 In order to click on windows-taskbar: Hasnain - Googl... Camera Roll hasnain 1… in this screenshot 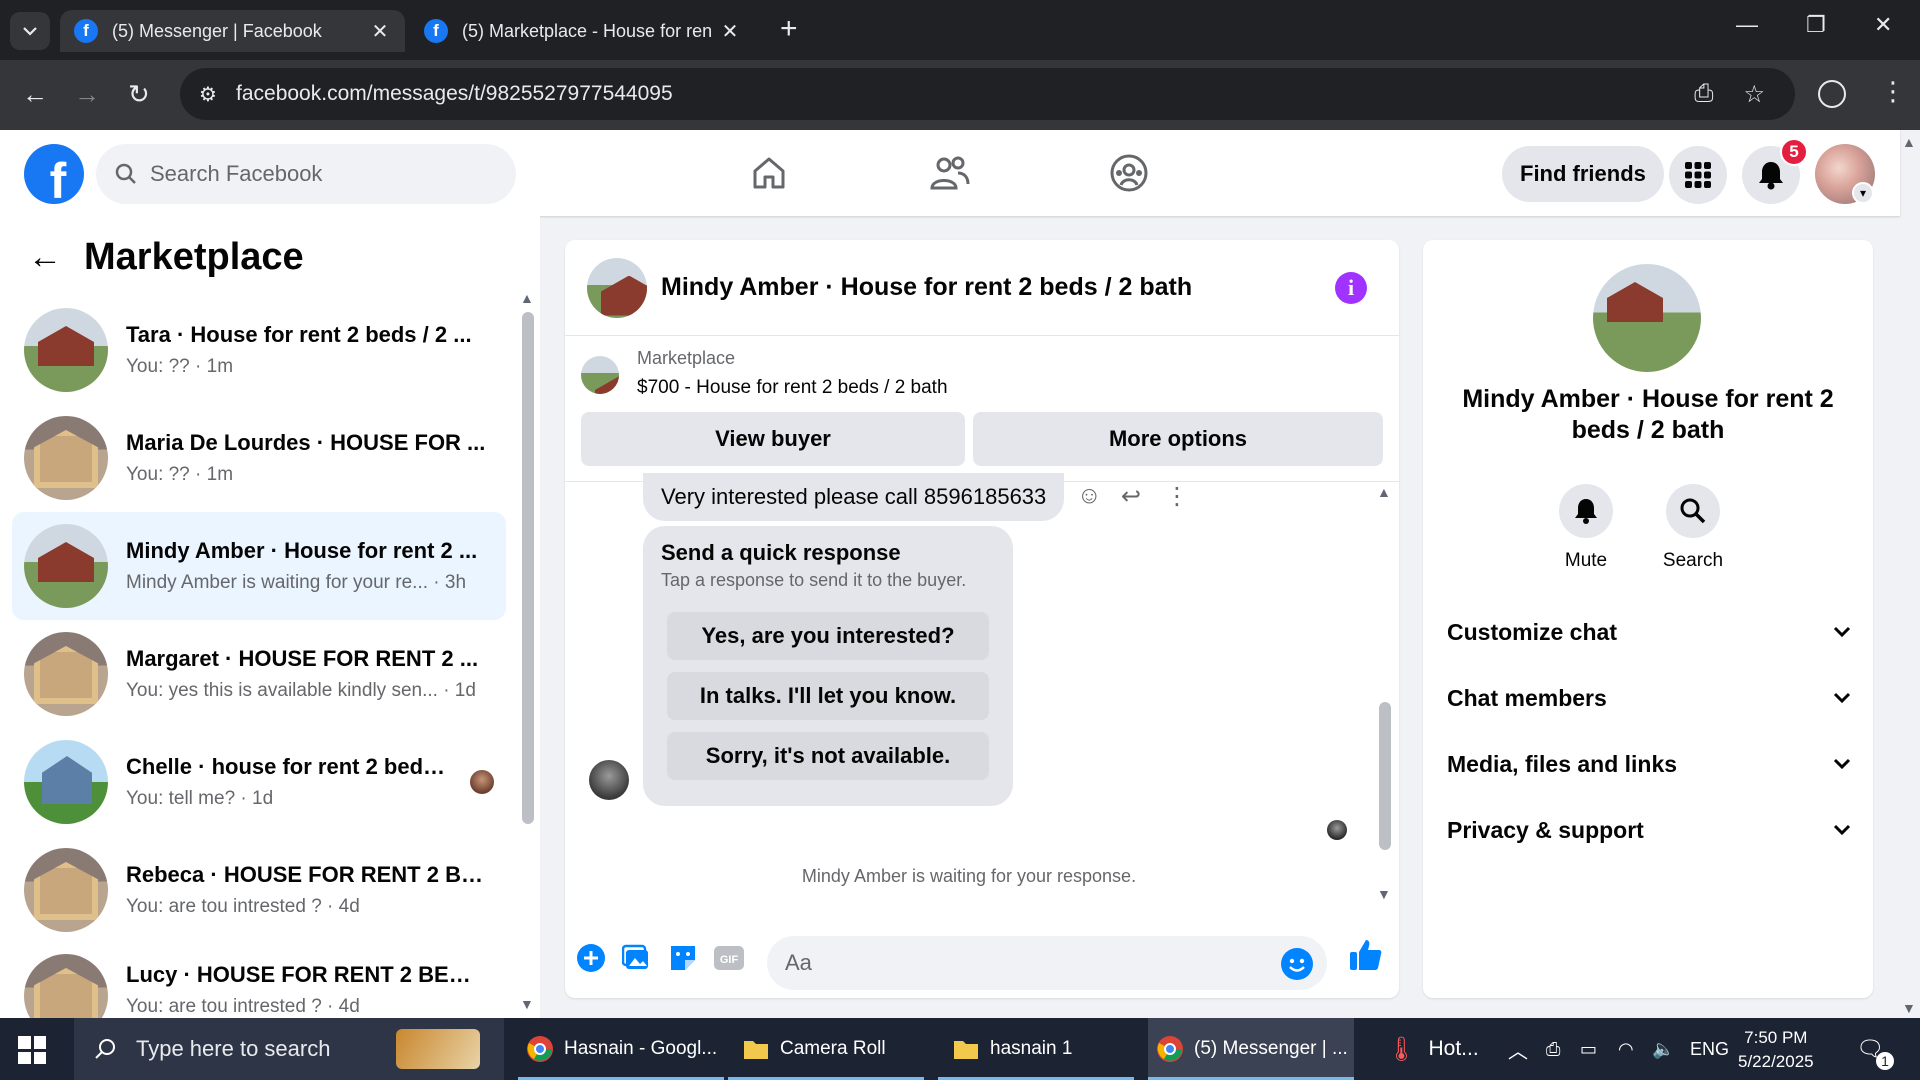, I will do `click(960, 1049)`.